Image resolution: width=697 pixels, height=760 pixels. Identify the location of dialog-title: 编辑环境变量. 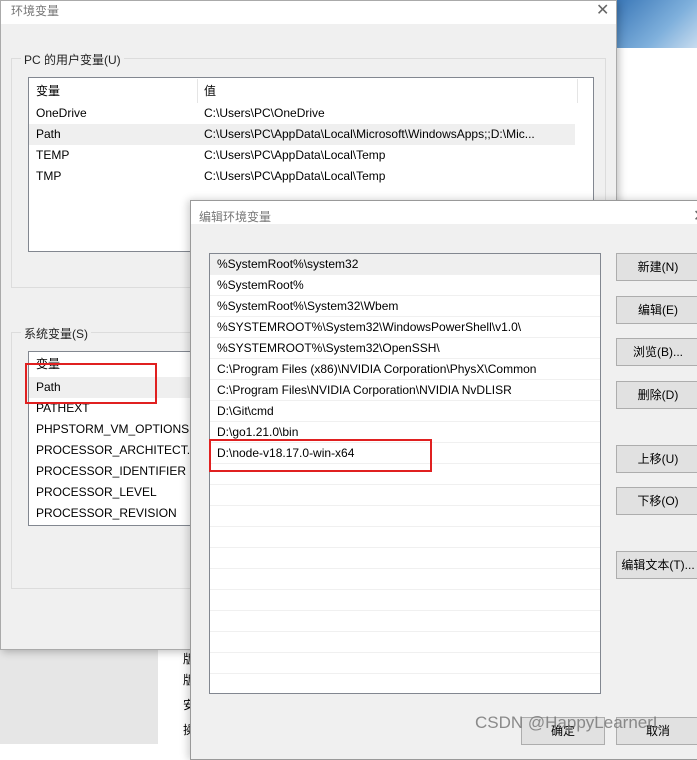
(235, 217).